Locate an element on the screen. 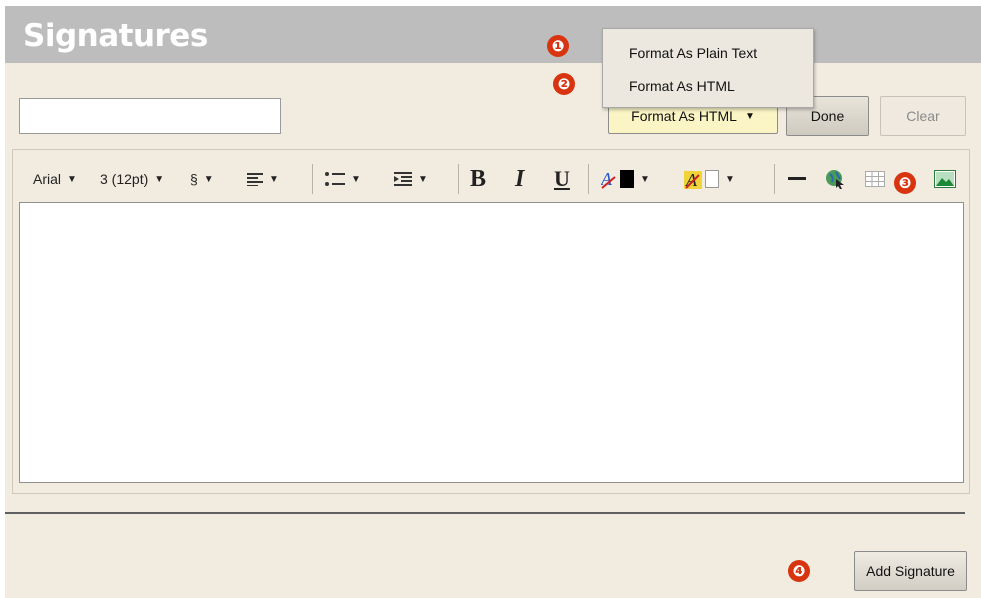 This screenshot has width=981, height=598. menu-item-html: Format As HTML is located at coordinates (682, 86).